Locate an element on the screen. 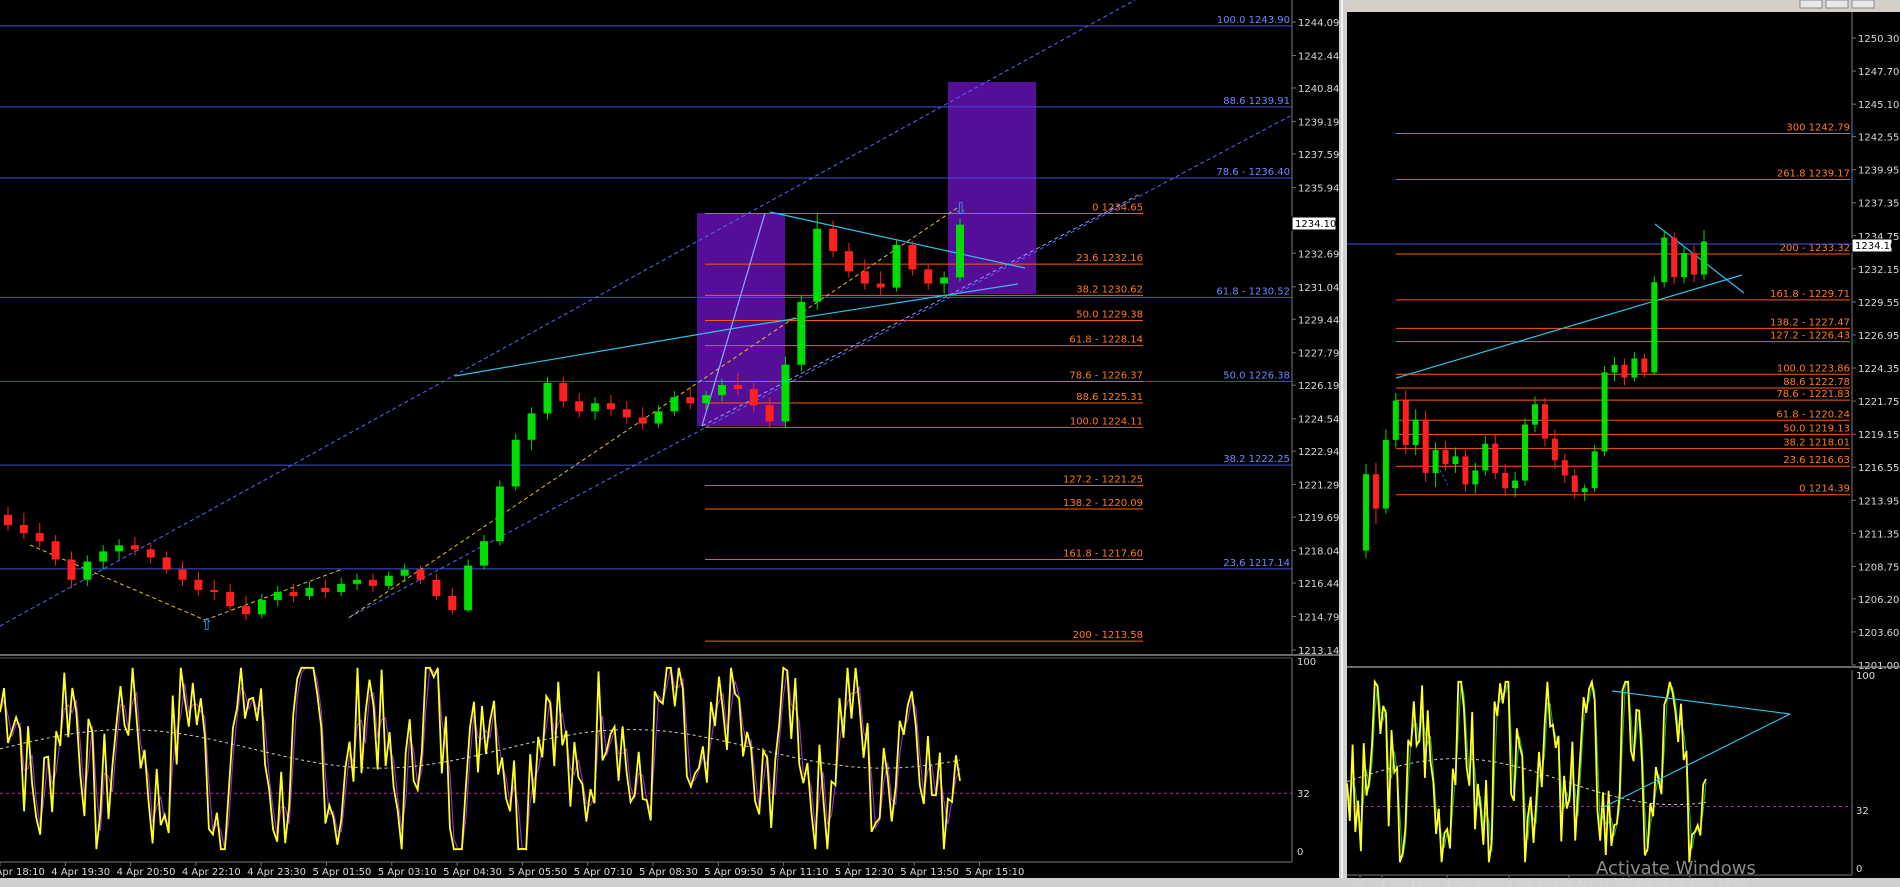 This screenshot has width=1900, height=887. left-time-label: 4 Apr 22:10 is located at coordinates (211, 872).